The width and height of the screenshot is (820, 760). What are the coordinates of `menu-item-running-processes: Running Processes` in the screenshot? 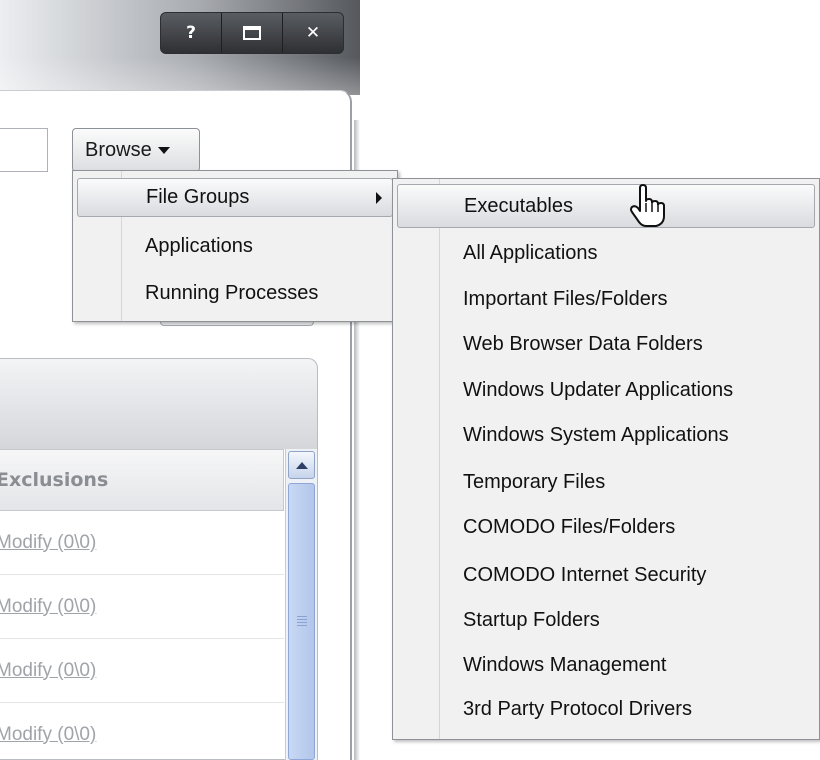 It's located at (235, 293).